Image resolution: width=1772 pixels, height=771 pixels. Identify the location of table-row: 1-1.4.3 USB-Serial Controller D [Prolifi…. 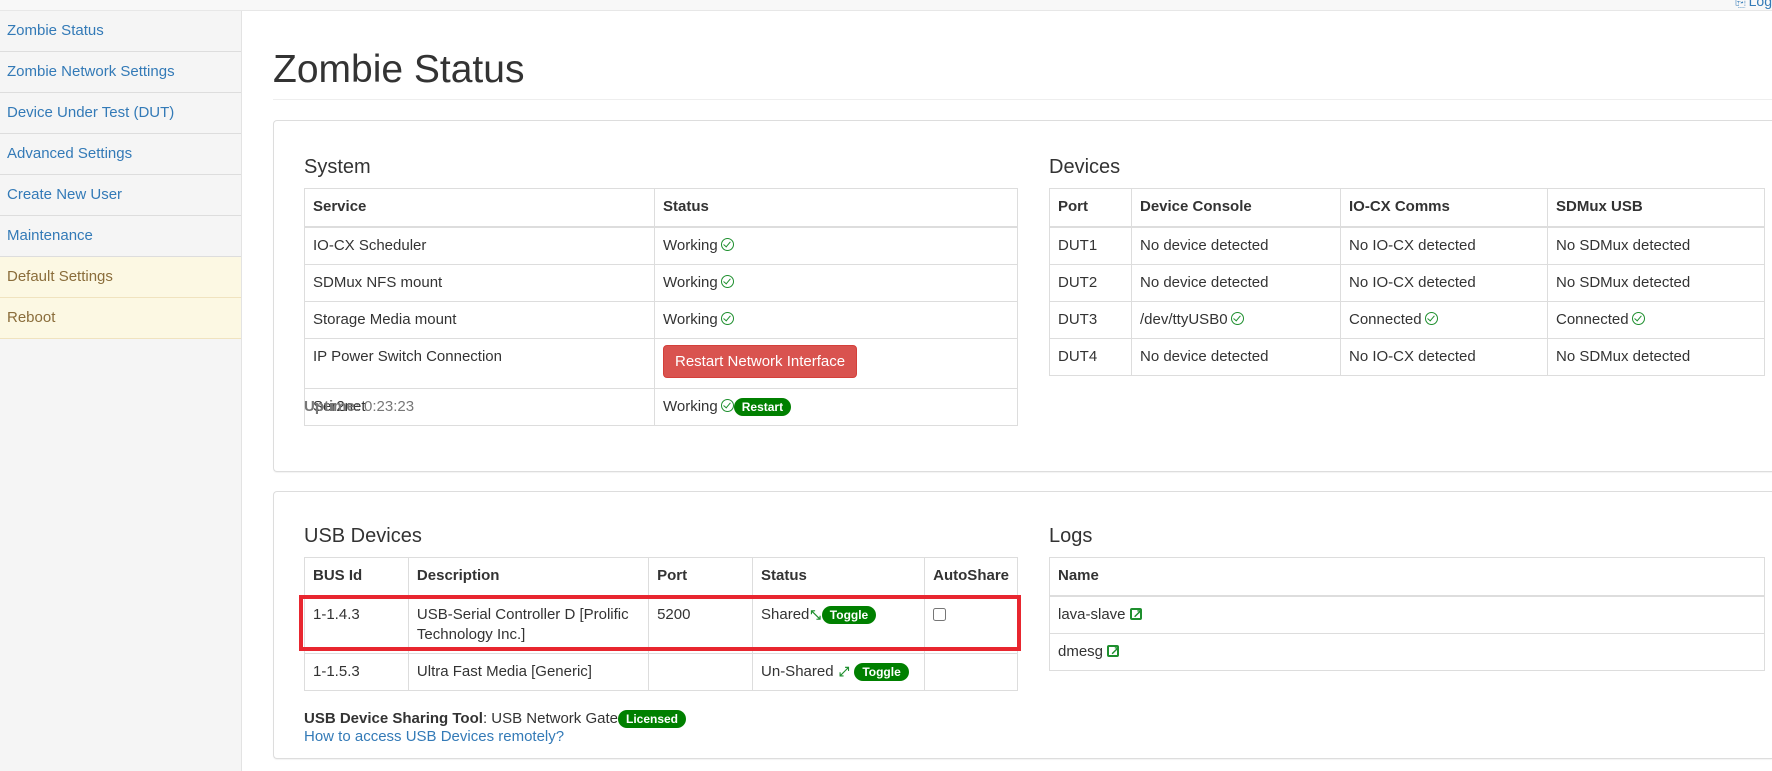
(661, 624).